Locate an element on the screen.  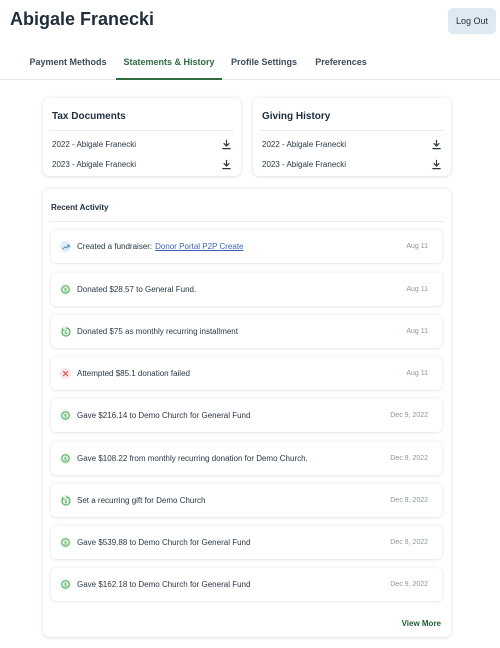
activity-text: Set a recurring gift for Demo Church is located at coordinates (141, 500).